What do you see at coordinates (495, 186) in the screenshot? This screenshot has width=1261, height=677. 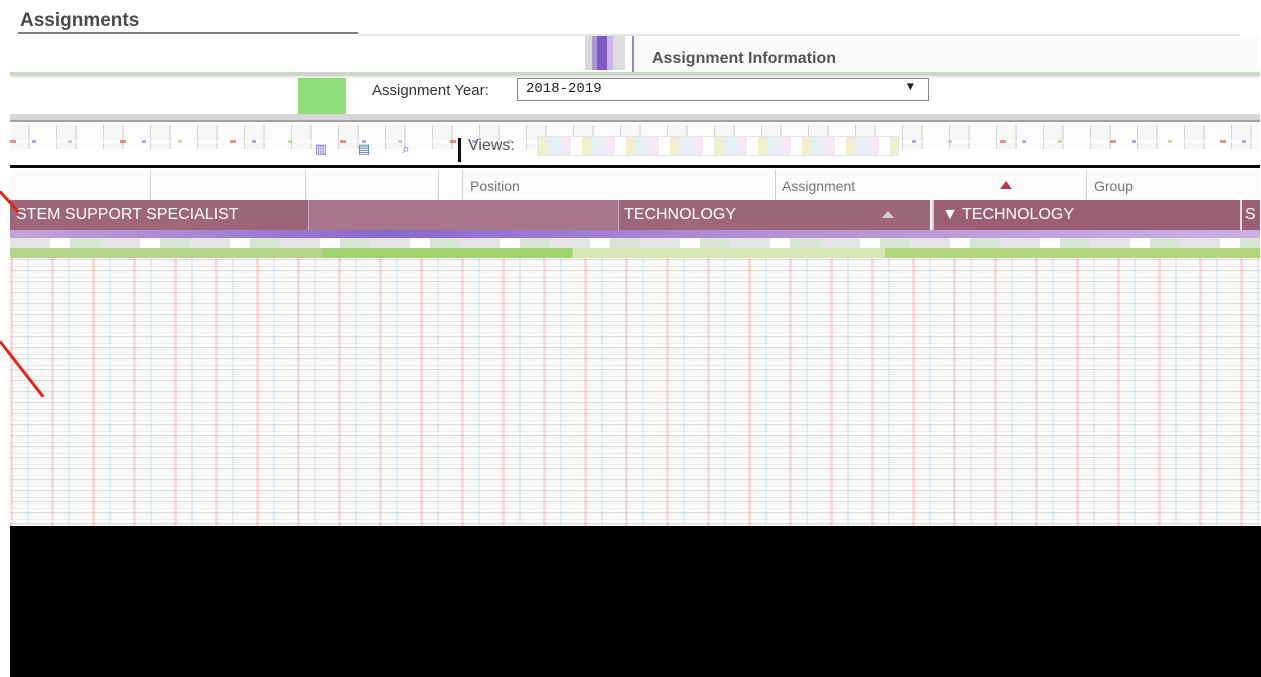 I see `column-header-position: Position` at bounding box center [495, 186].